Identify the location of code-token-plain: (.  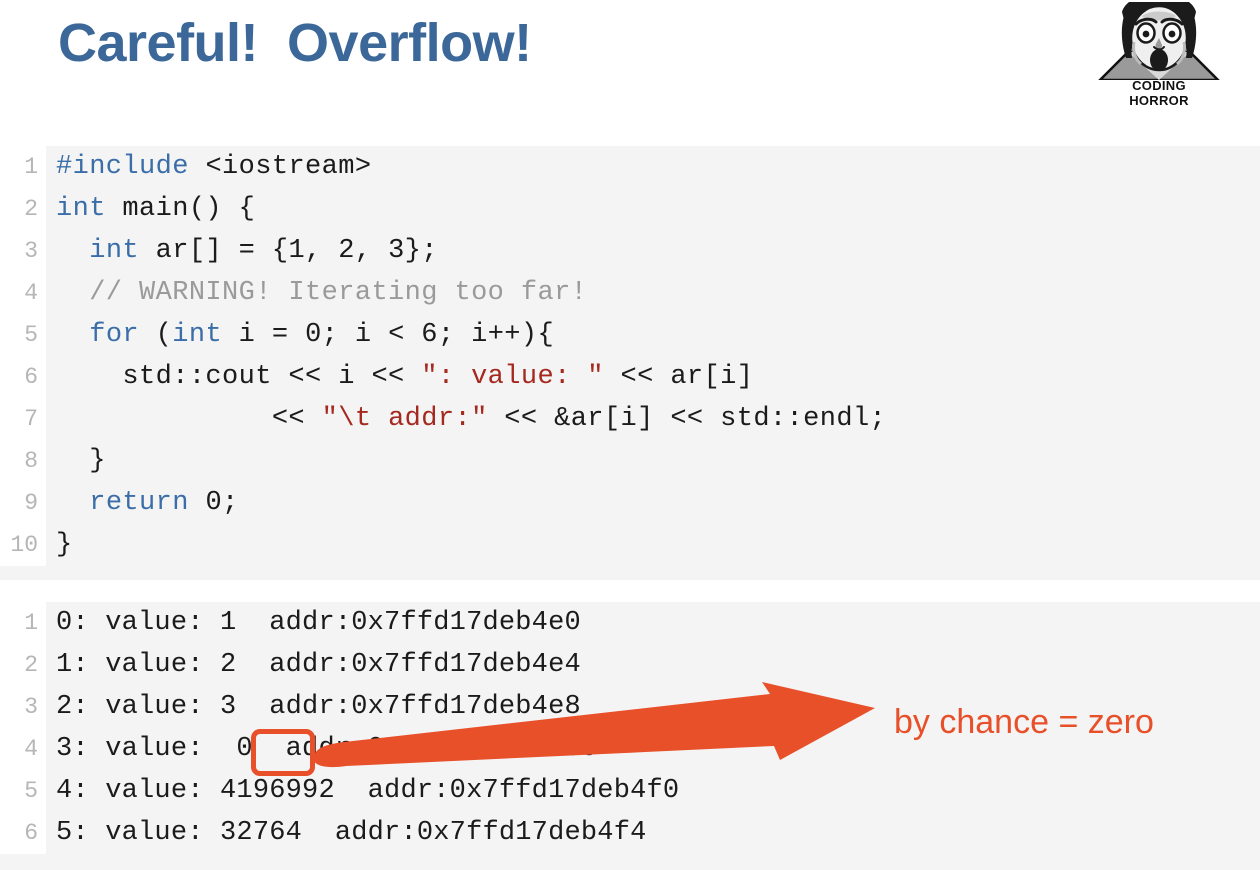
(156, 335).